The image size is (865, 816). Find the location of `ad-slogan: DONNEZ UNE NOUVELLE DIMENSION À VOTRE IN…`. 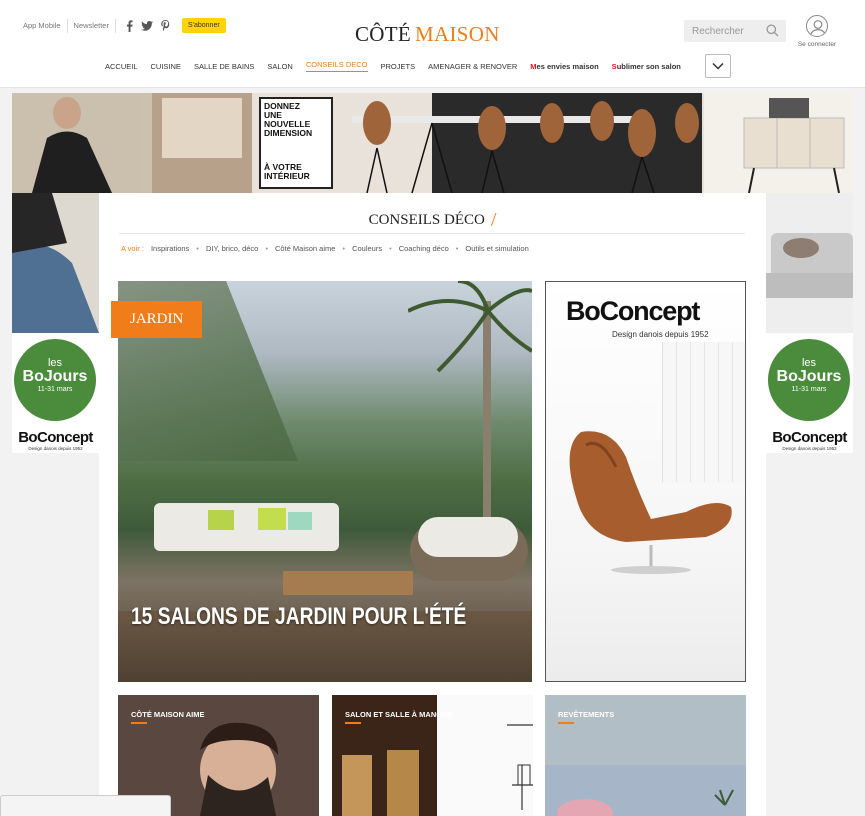

ad-slogan: DONNEZ UNE NOUVELLE DIMENSION À VOTRE IN… is located at coordinates (296, 143).